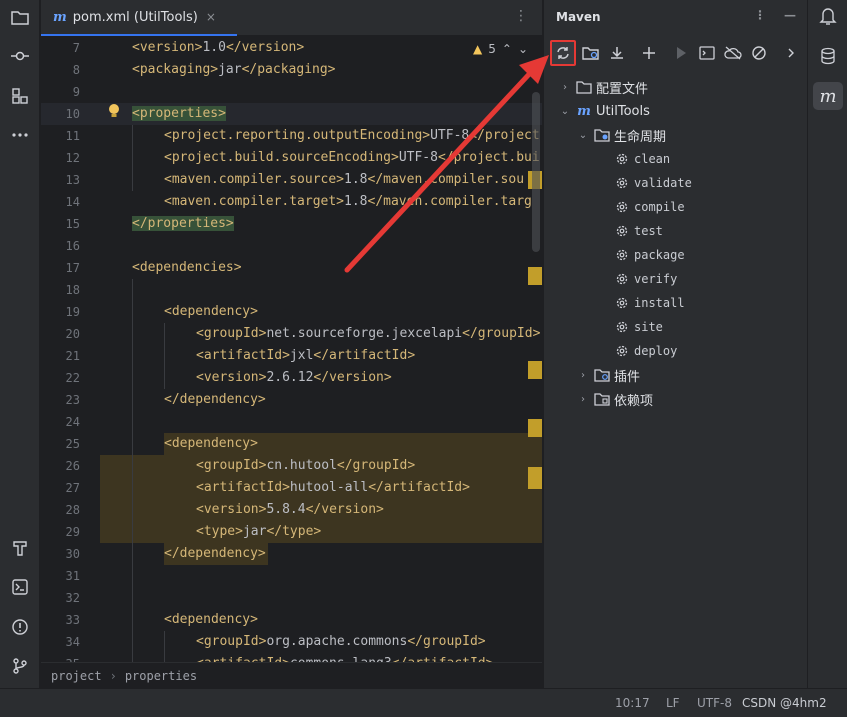 This screenshot has width=847, height=717. I want to click on notifications-bell-icon, so click(828, 16).